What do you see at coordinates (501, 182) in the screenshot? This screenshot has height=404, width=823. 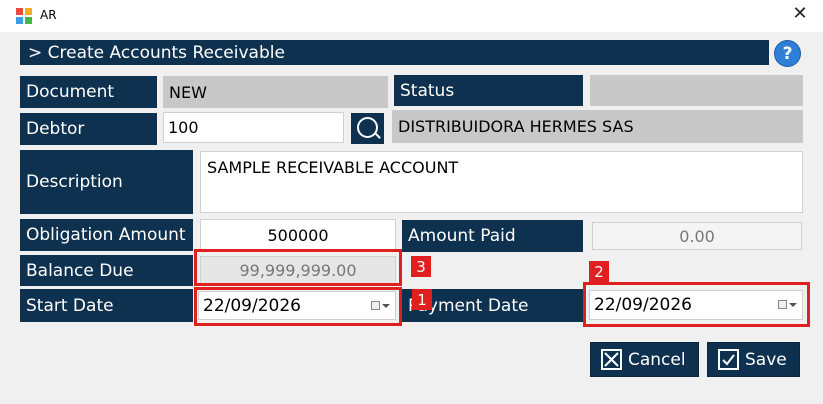 I see `description-textarea: SAMPLE RECEIVABLE ACCOUNT` at bounding box center [501, 182].